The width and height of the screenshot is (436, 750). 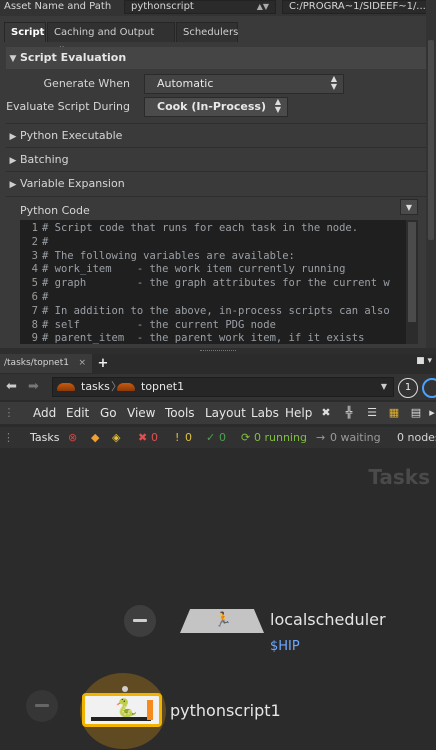 I want to click on path-bar: ⬅ ➡ tasks 〉 topnet1 ▼ 1, so click(x=218, y=387).